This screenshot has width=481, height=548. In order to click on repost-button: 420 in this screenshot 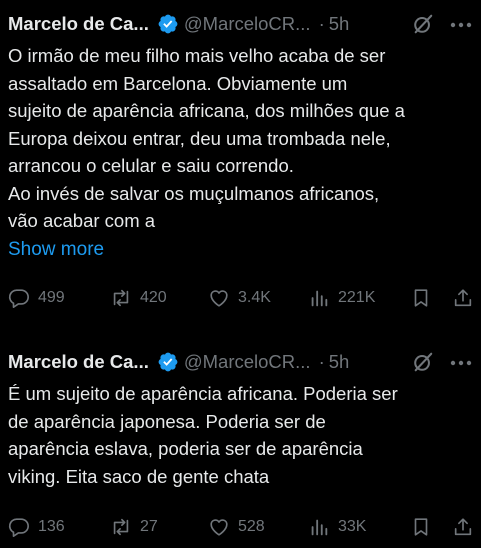, I will do `click(138, 298)`.